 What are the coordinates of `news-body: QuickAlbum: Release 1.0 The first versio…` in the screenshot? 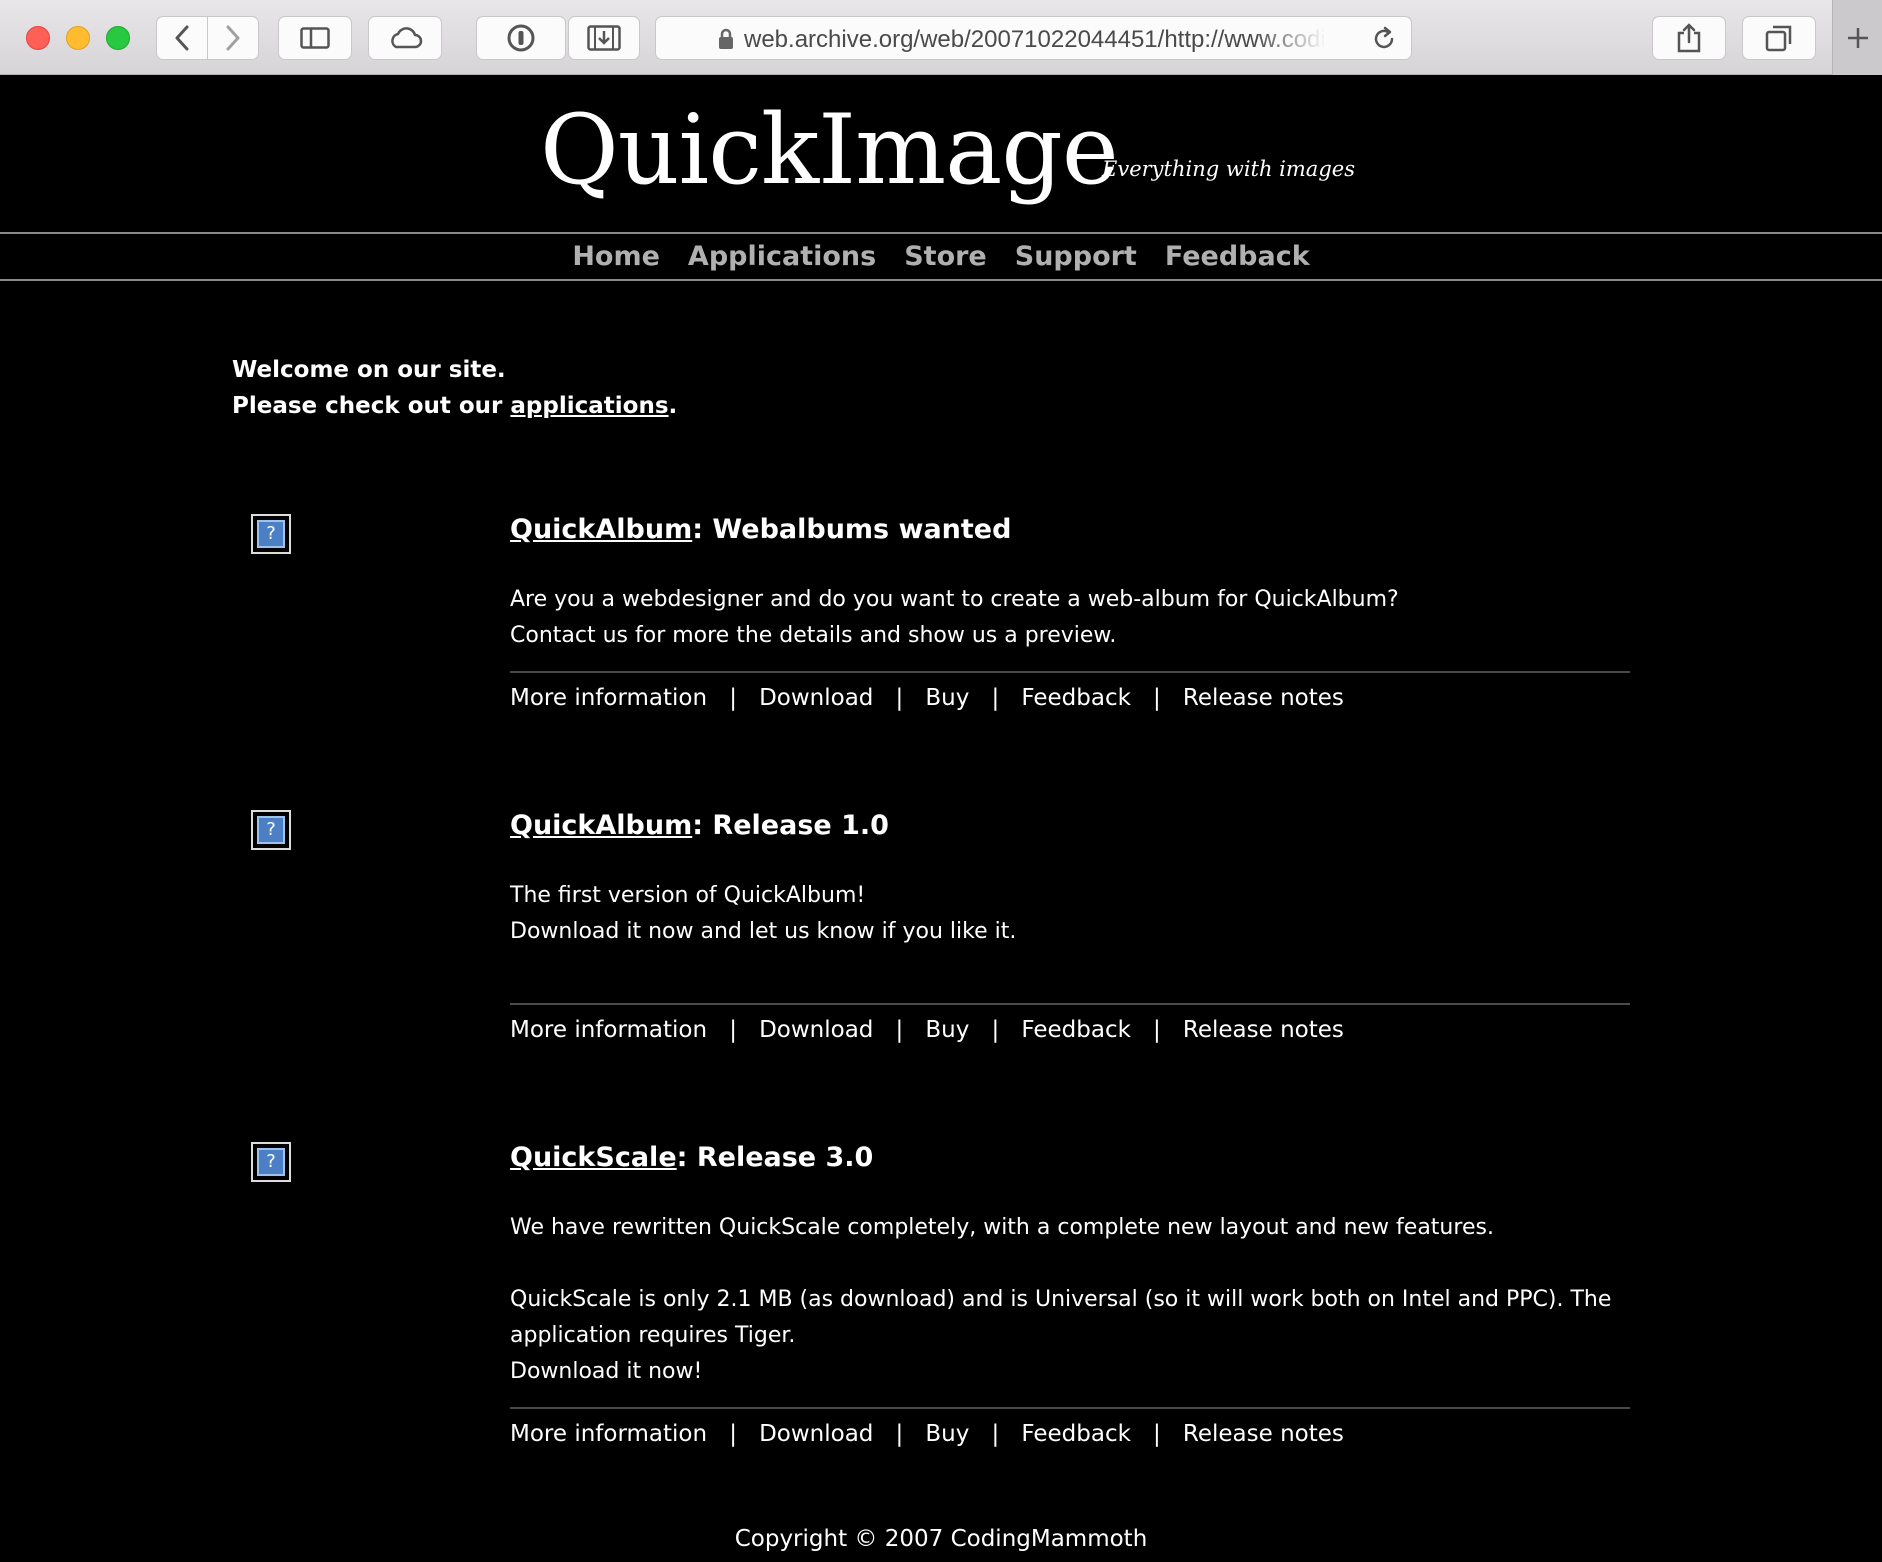 It's located at (1070, 925).